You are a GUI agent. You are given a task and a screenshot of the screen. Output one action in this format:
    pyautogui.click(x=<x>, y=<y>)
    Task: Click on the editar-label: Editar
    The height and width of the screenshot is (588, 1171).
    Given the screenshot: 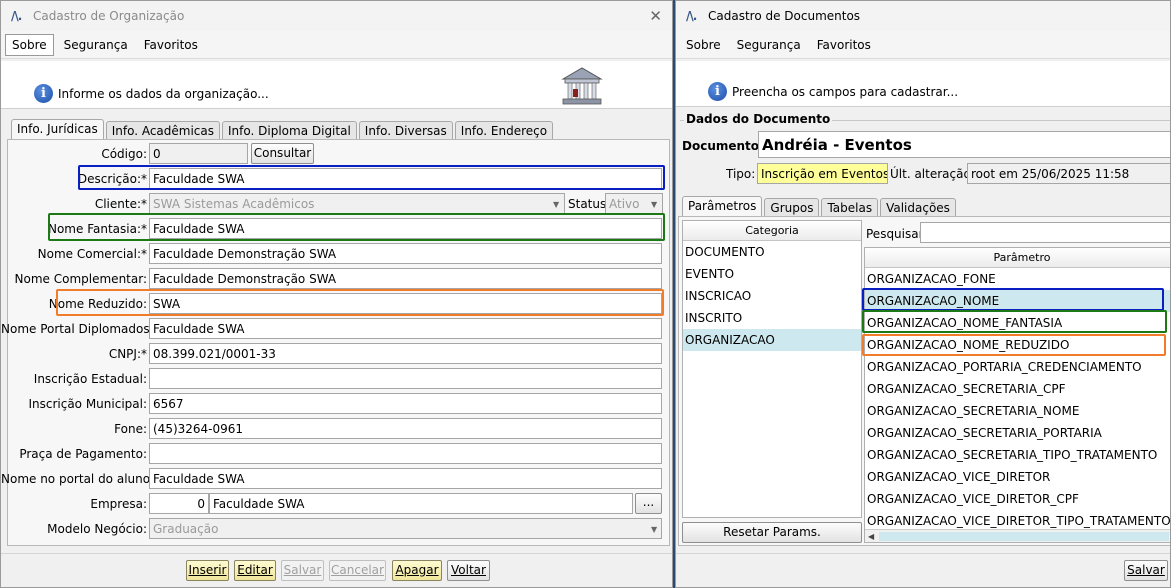 What is the action you would take?
    pyautogui.click(x=255, y=570)
    